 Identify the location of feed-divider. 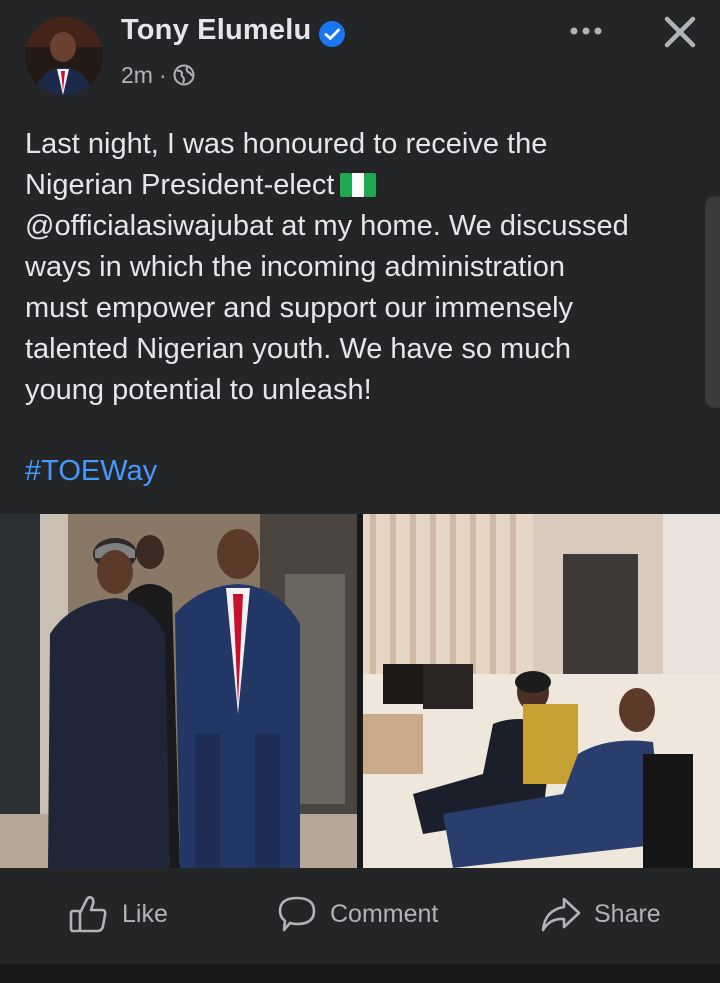
(360, 973).